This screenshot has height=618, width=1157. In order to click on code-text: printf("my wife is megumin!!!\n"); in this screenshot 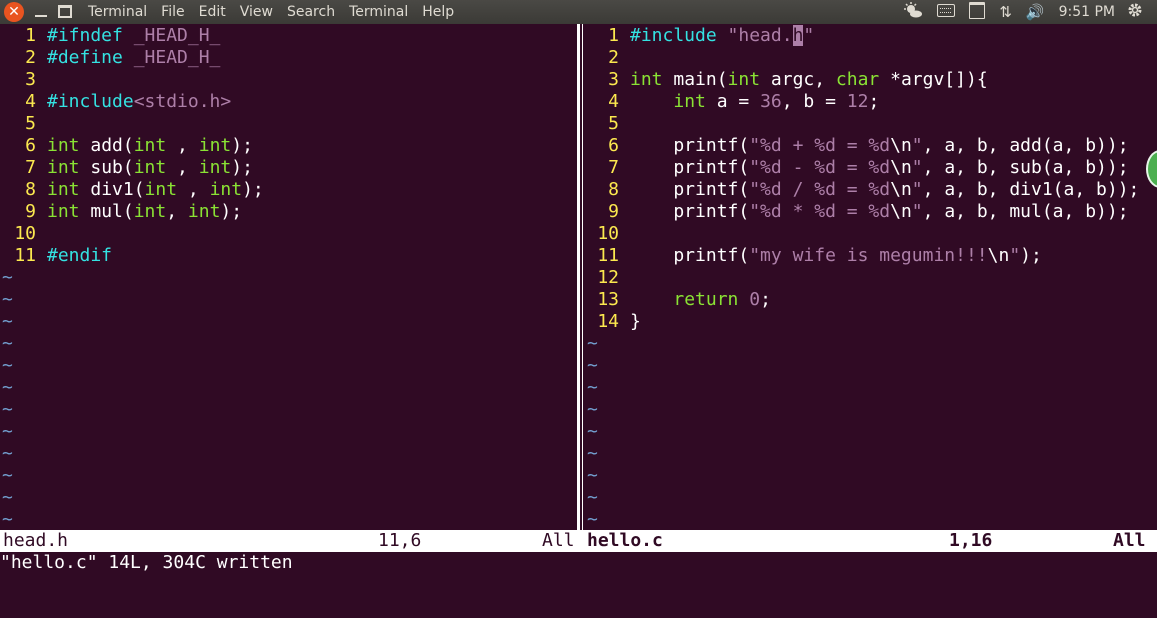, I will do `click(836, 256)`.